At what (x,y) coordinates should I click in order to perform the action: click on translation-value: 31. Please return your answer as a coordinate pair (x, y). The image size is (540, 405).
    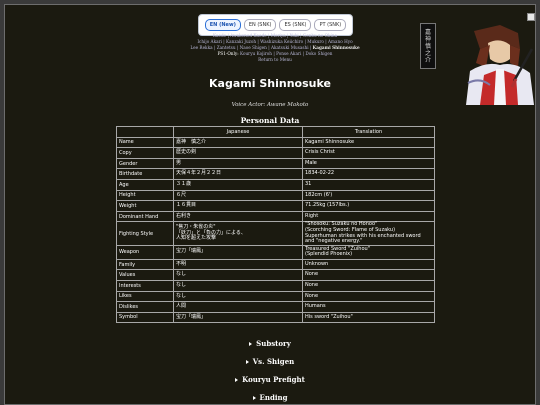
    Looking at the image, I should click on (368, 184).